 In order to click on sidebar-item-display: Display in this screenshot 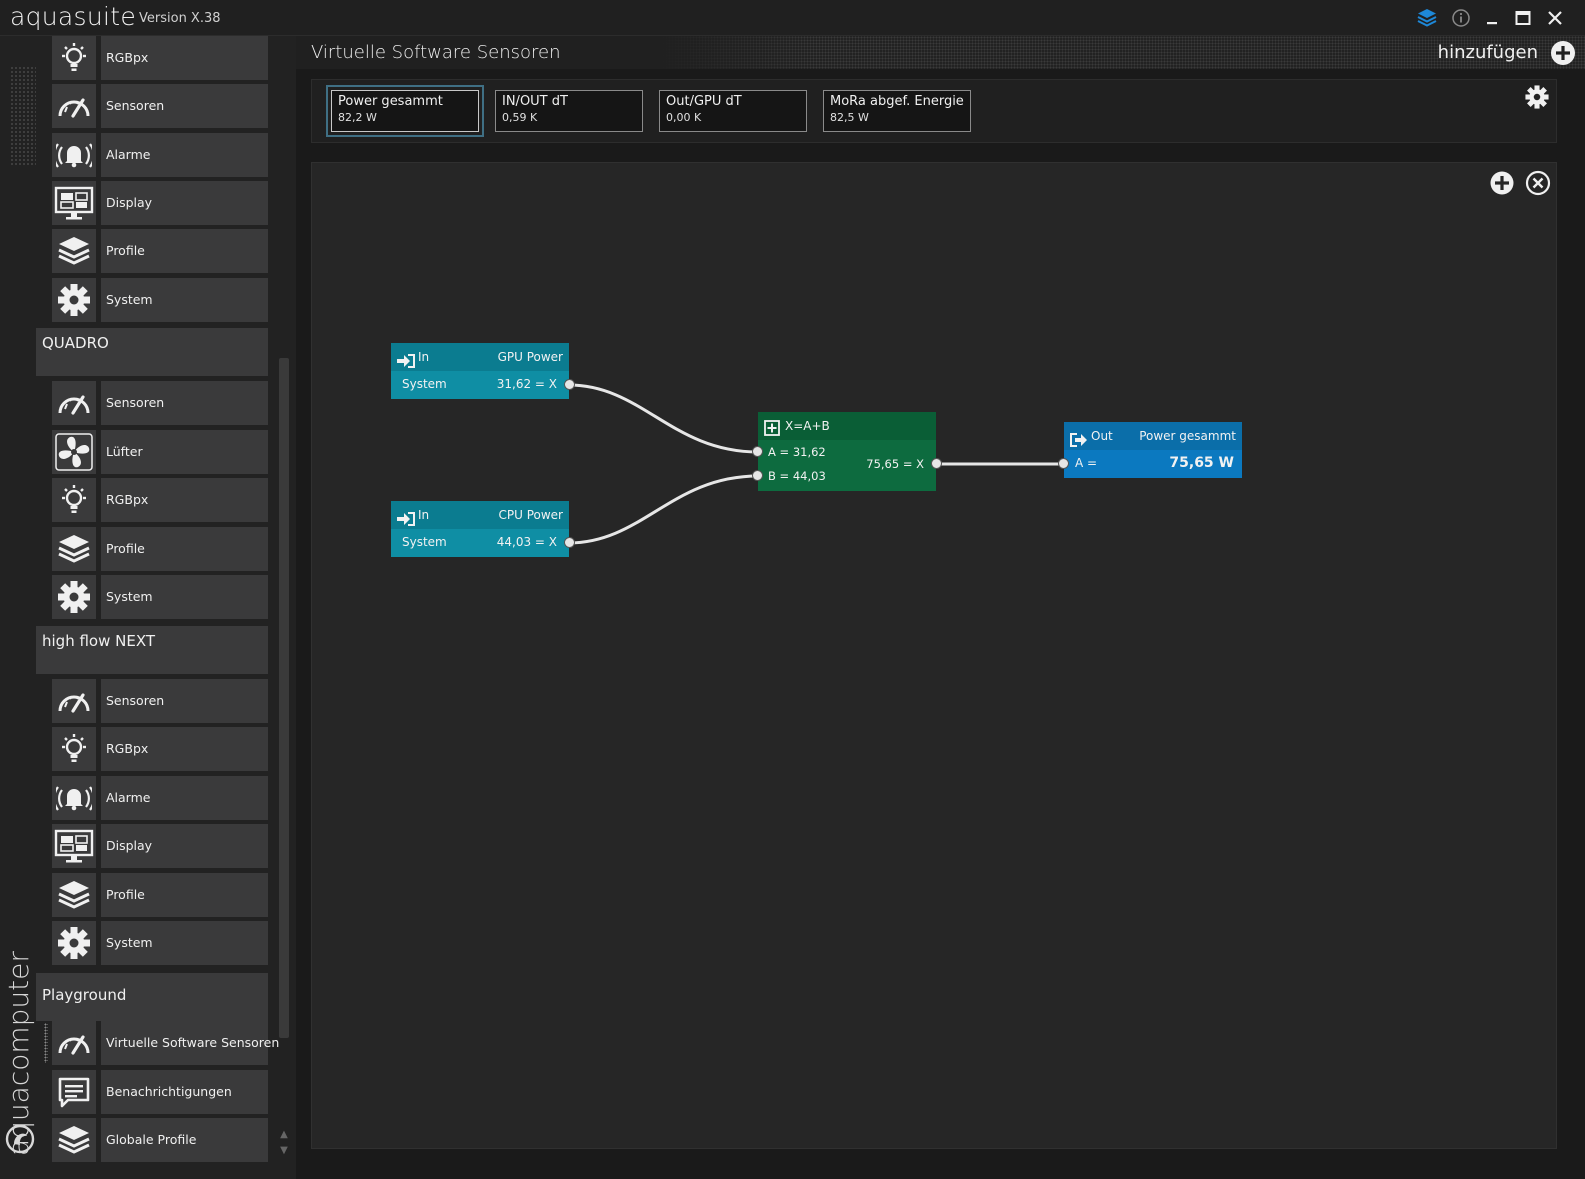, I will do `click(160, 203)`.